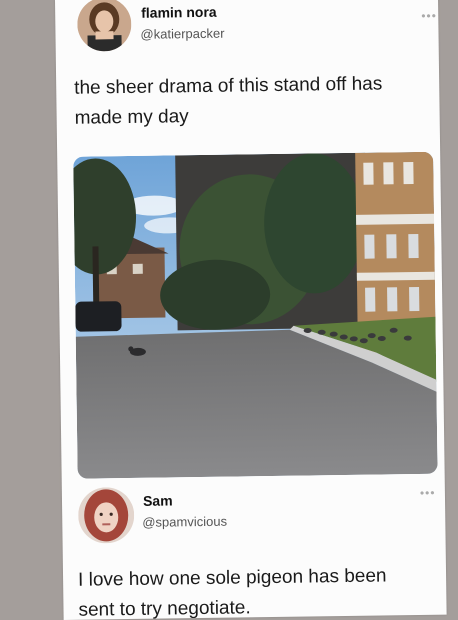 The image size is (458, 620). What do you see at coordinates (131, 117) in the screenshot?
I see `tweet-text-line: made my day` at bounding box center [131, 117].